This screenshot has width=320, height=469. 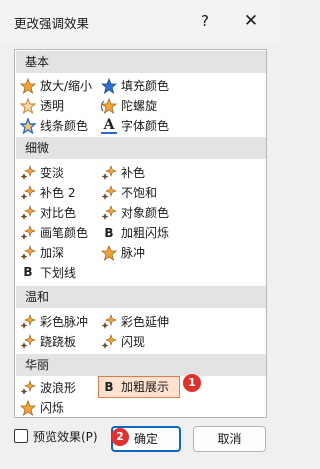 I want to click on effect-label: 波浪形, so click(x=58, y=388).